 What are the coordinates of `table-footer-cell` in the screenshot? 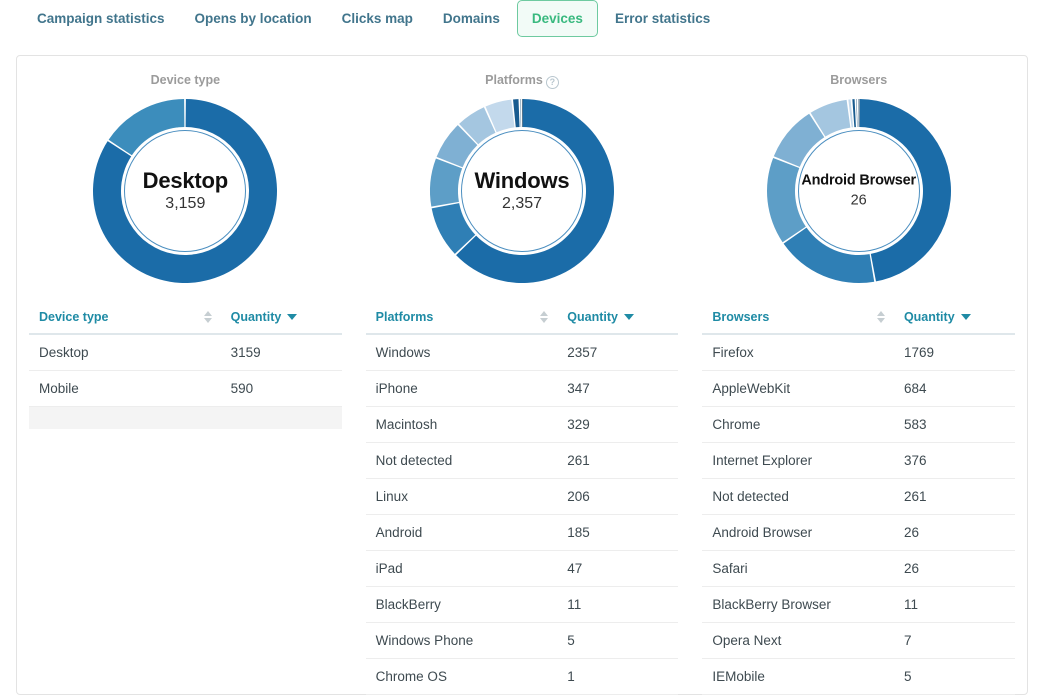 It's located at (185, 418).